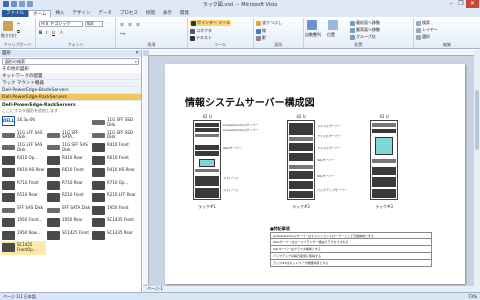  Describe the element at coordinates (211, 23) in the screenshot. I see `pointer-tool-button: ポインター ツール` at that location.